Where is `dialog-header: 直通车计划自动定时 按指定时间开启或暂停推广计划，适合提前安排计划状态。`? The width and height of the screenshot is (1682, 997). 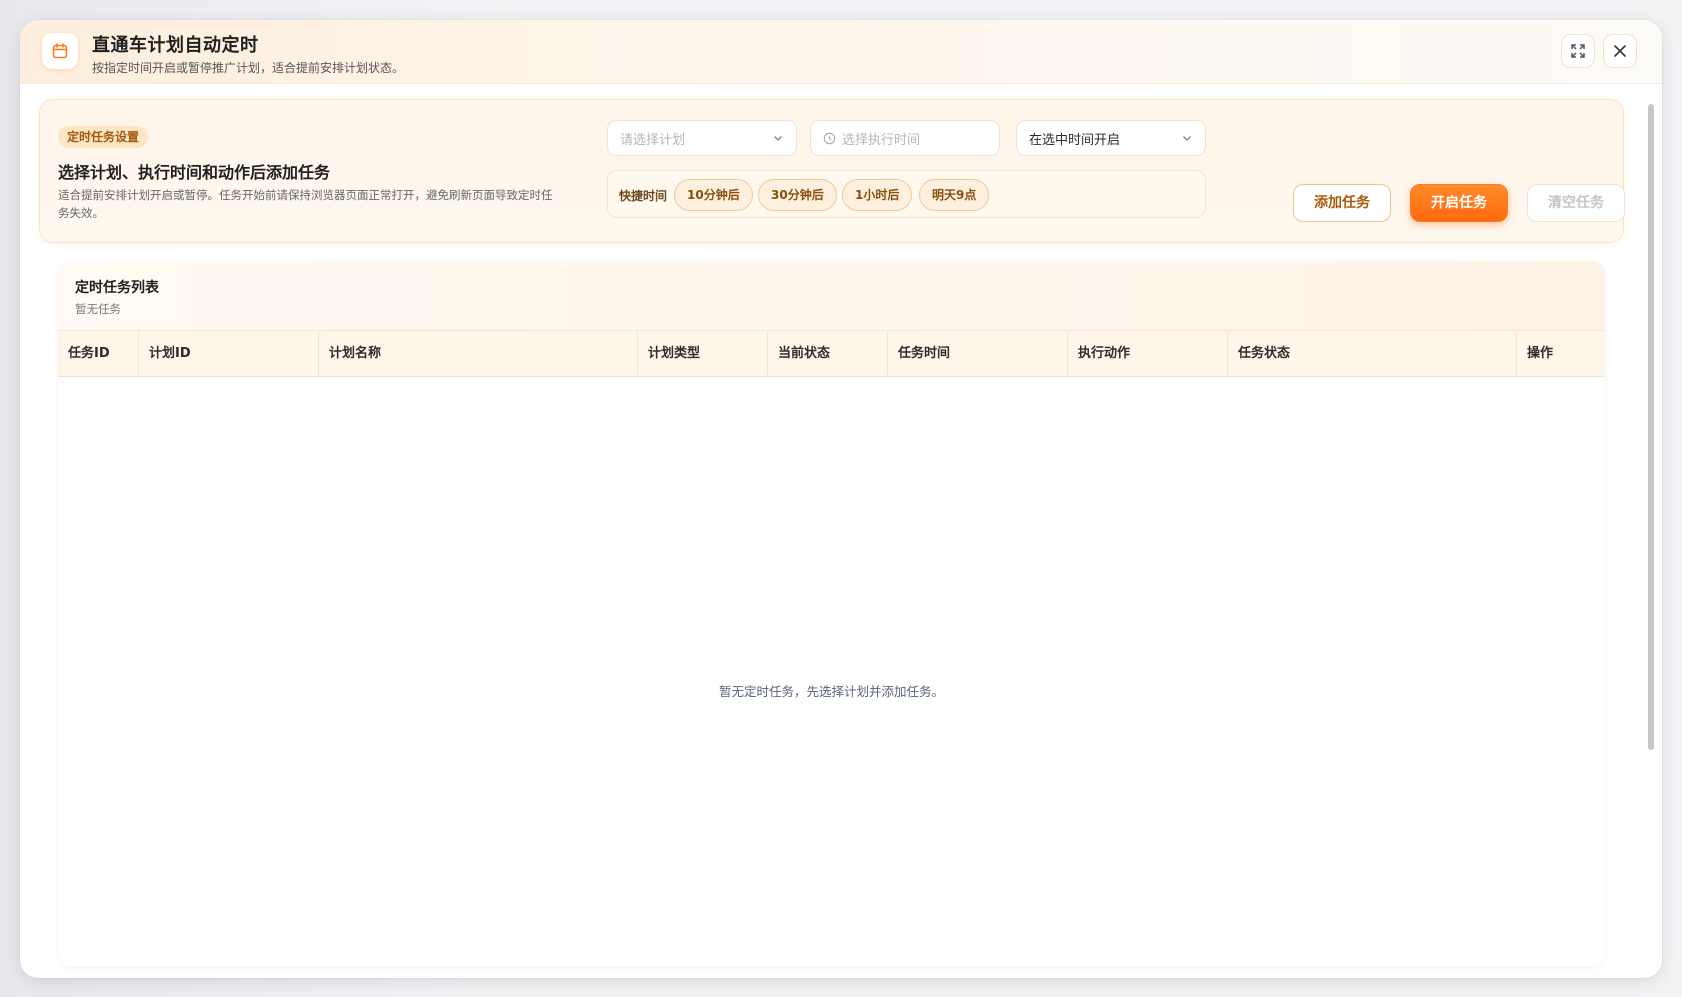
dialog-header: 直通车计划自动定时 按指定时间开启或暂停推广计划，适合提前安排计划状态。 is located at coordinates (841, 52).